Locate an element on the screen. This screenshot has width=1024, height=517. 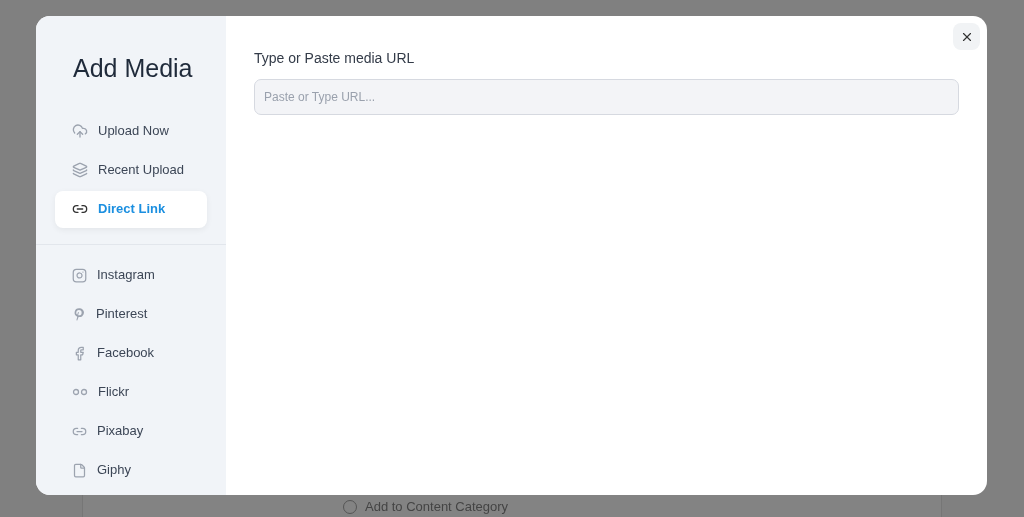
modal-title: Add Media is located at coordinates (133, 68).